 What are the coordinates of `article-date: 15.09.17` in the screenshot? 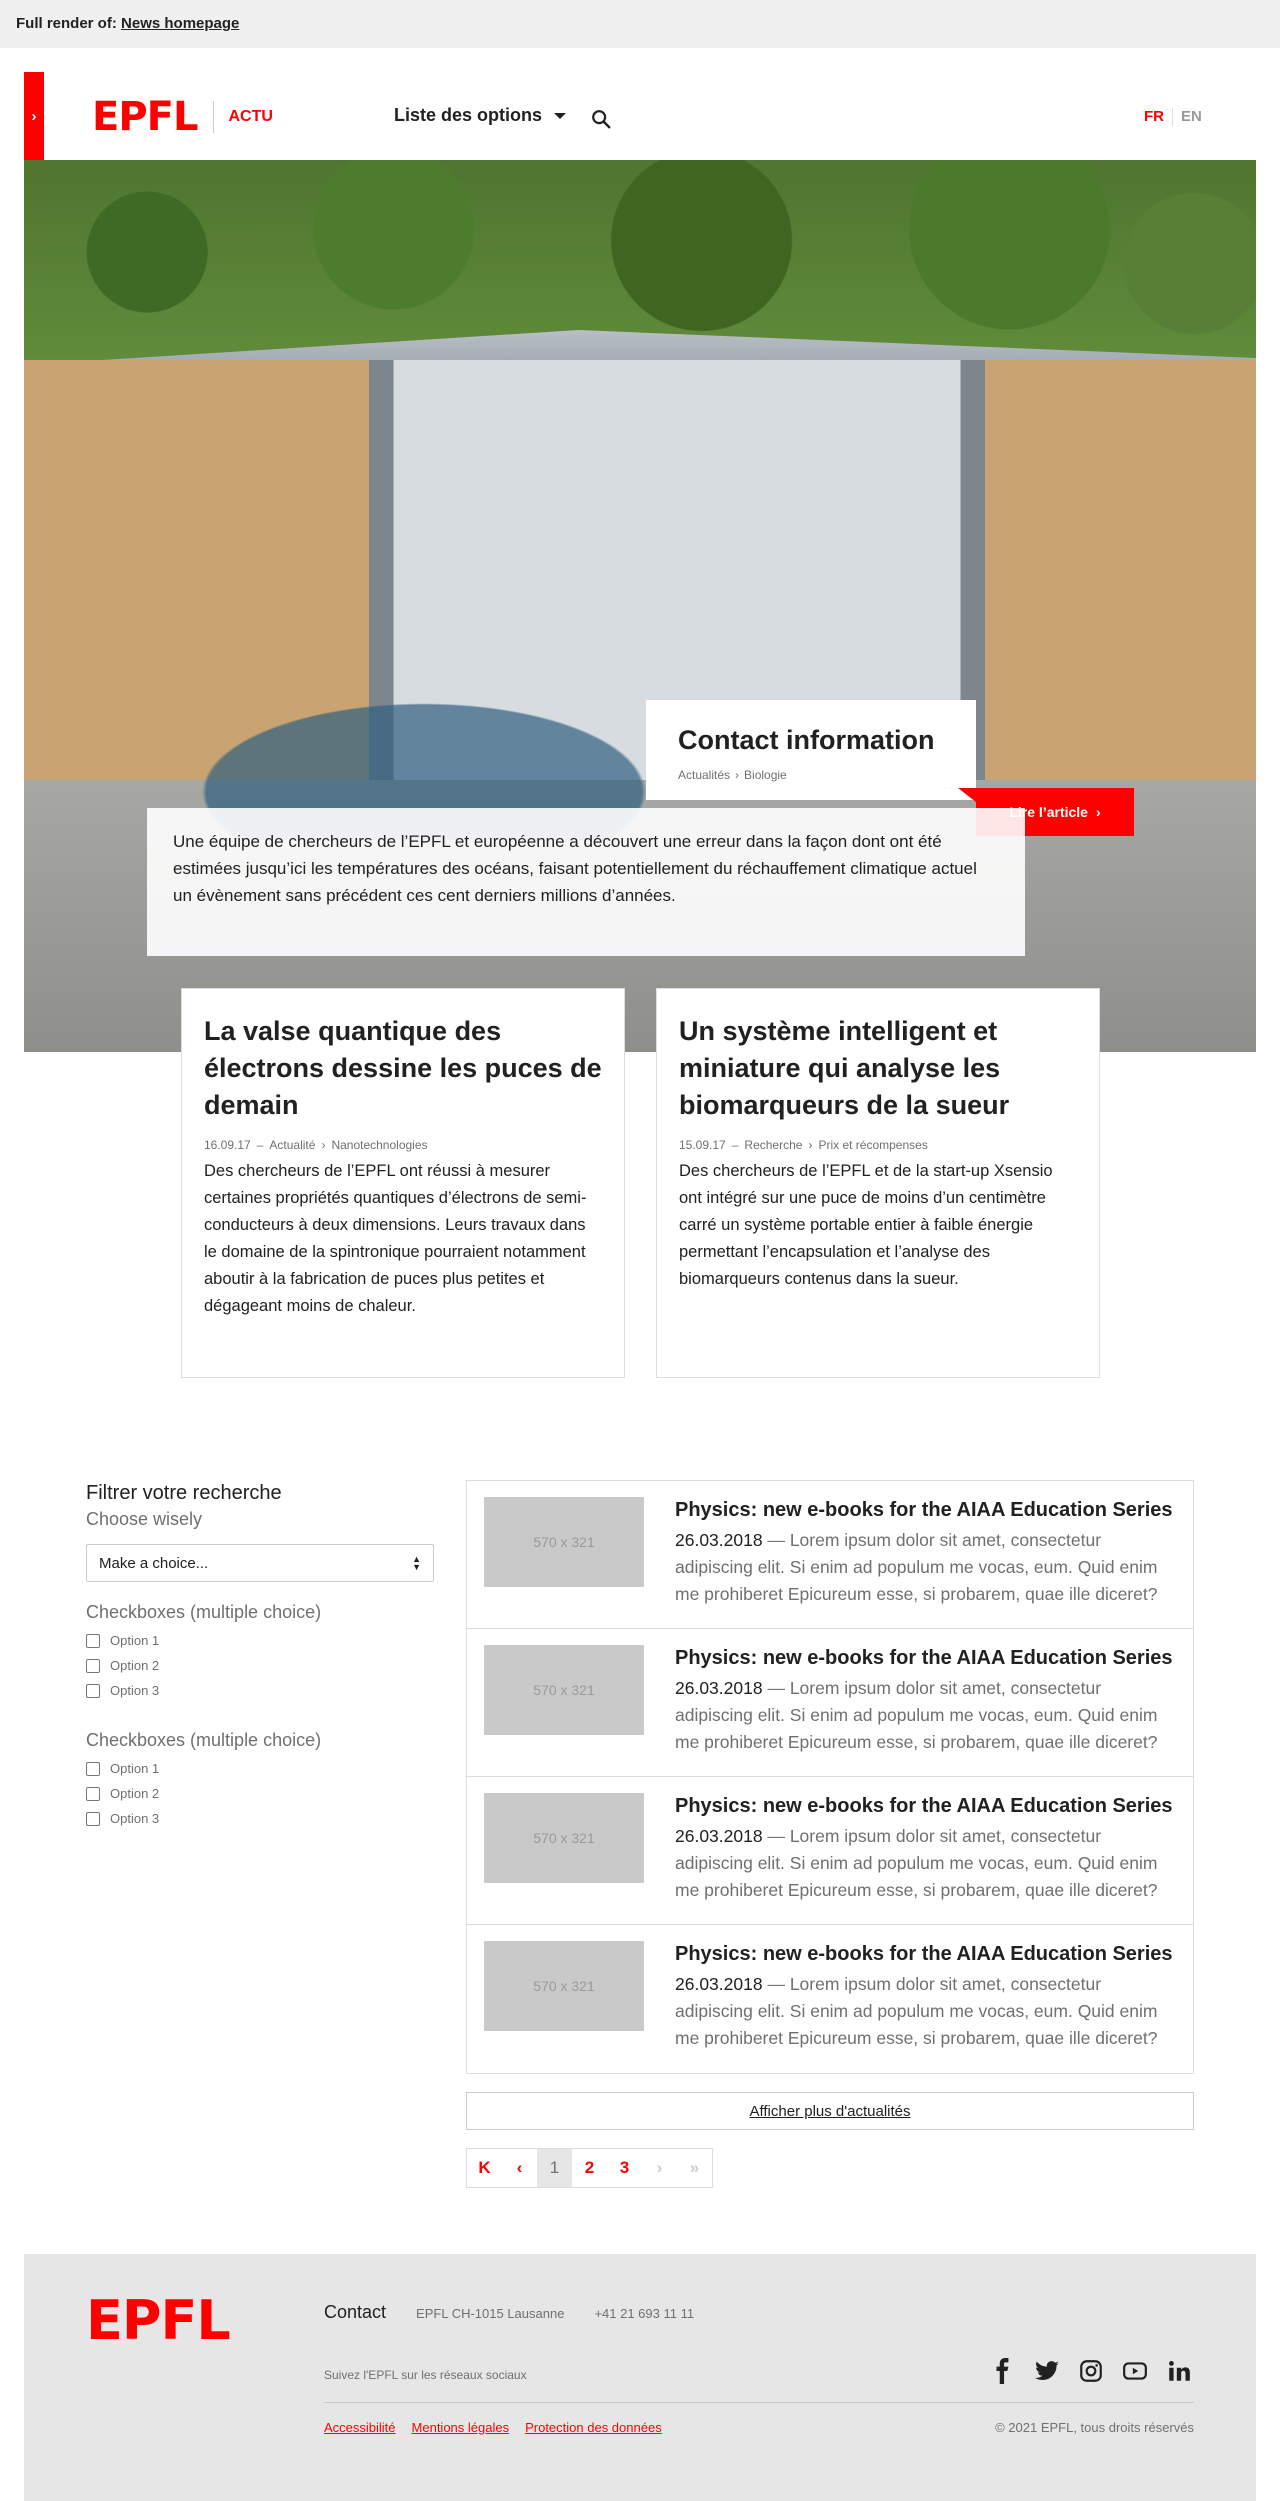 It's located at (702, 1145).